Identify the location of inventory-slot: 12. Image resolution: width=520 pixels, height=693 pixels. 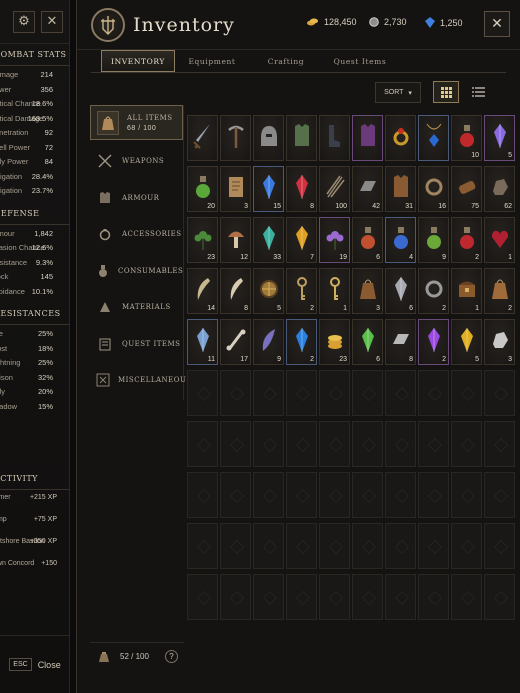
(235, 240).